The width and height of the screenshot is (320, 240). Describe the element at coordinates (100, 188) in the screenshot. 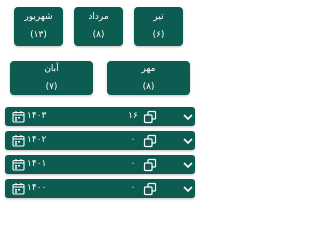

I see `year-row-1400: ۰ ۱۴۰۰` at that location.